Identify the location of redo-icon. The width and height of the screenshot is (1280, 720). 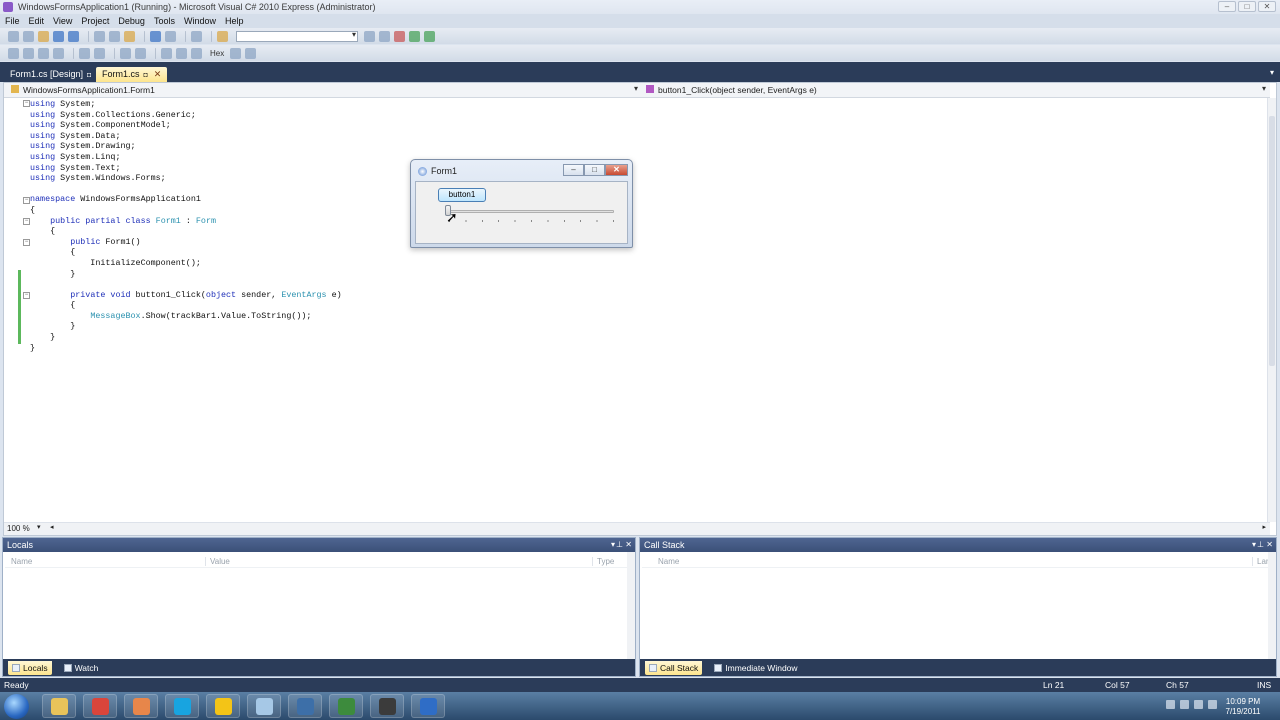
(170, 36).